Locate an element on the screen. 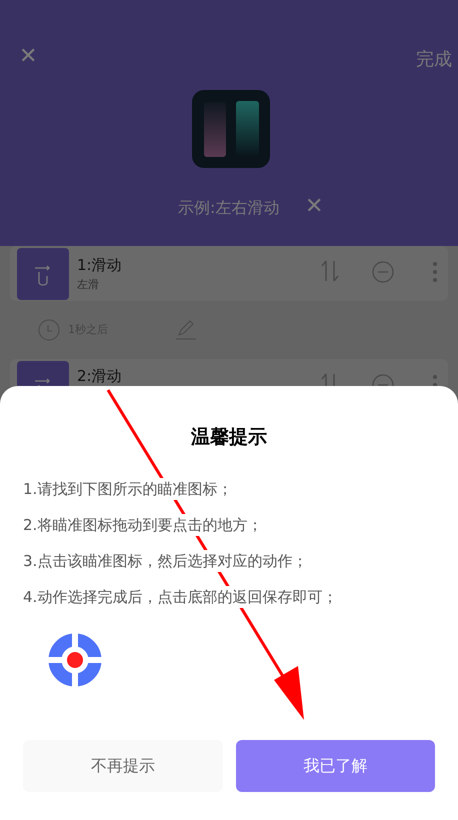 This screenshot has width=458, height=820. example-label: 示例:左右滑动 is located at coordinates (229, 208).